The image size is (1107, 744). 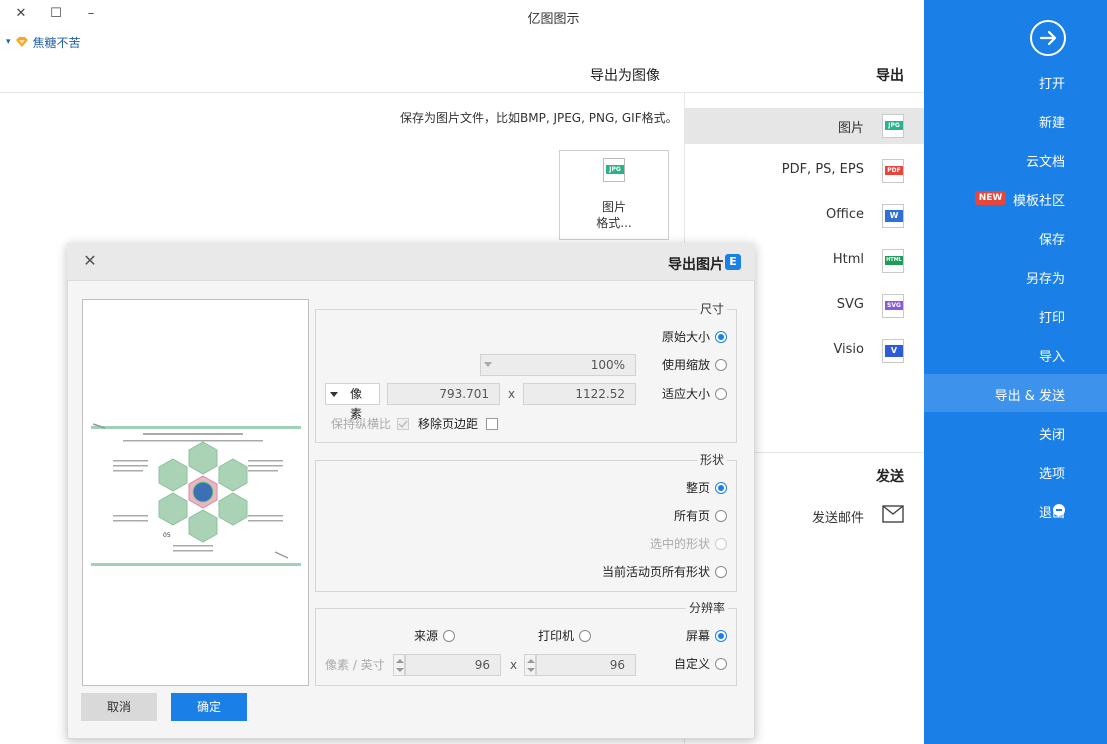 I want to click on source-radio, so click(x=449, y=636).